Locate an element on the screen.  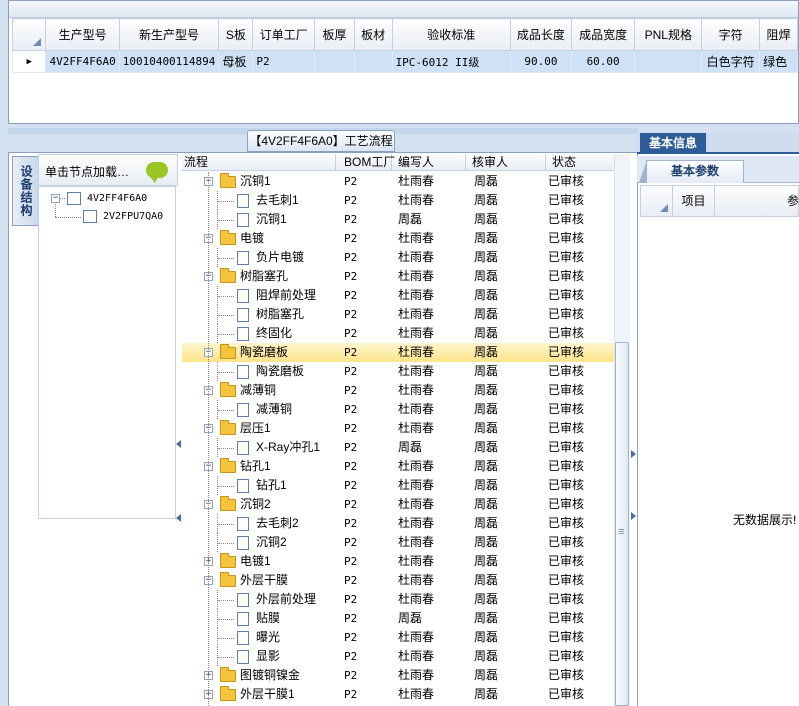
col-header-reviewer: 核审人 is located at coordinates (506, 162).